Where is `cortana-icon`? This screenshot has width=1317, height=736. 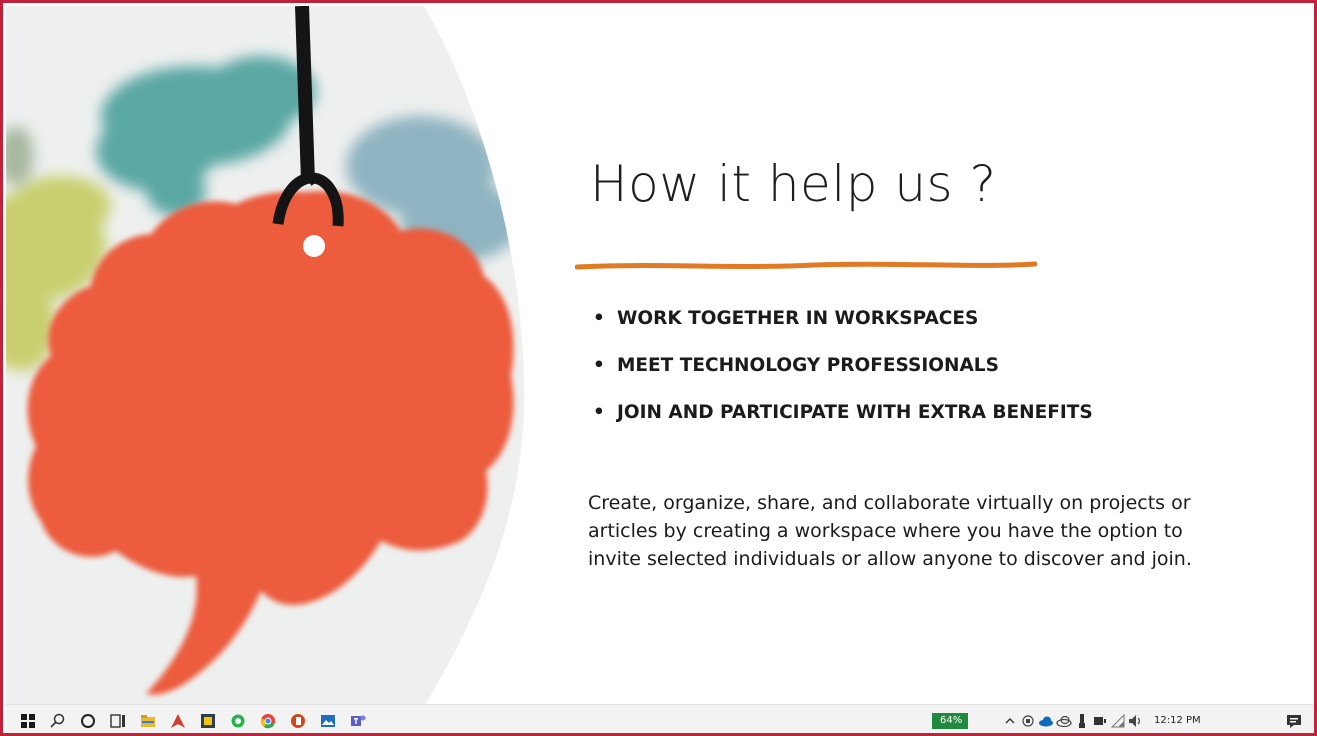
cortana-icon is located at coordinates (88, 721).